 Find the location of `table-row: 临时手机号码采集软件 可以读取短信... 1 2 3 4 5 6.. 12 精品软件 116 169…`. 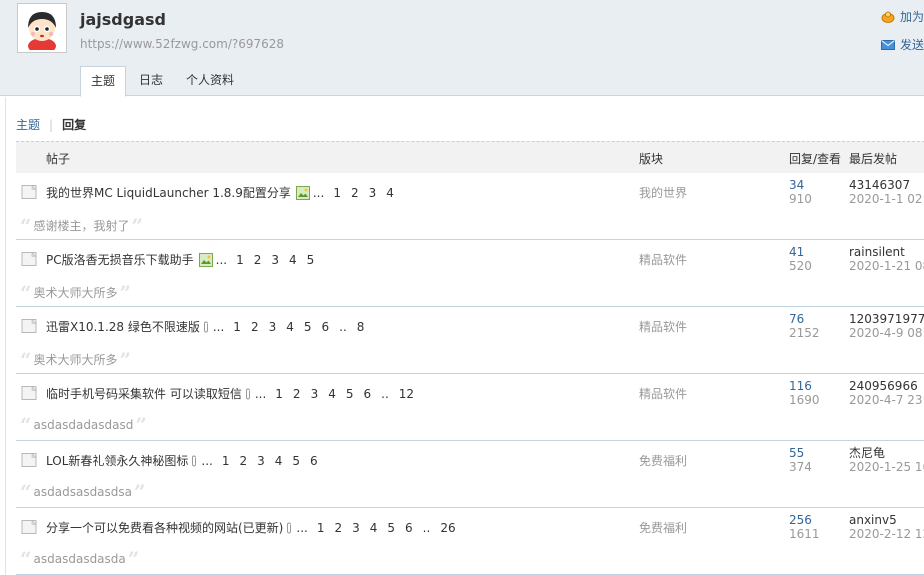

table-row: 临时手机号码采集软件 可以读取短信... 1 2 3 4 5 6.. 12 精品软件 116 169… is located at coordinates (470, 407).